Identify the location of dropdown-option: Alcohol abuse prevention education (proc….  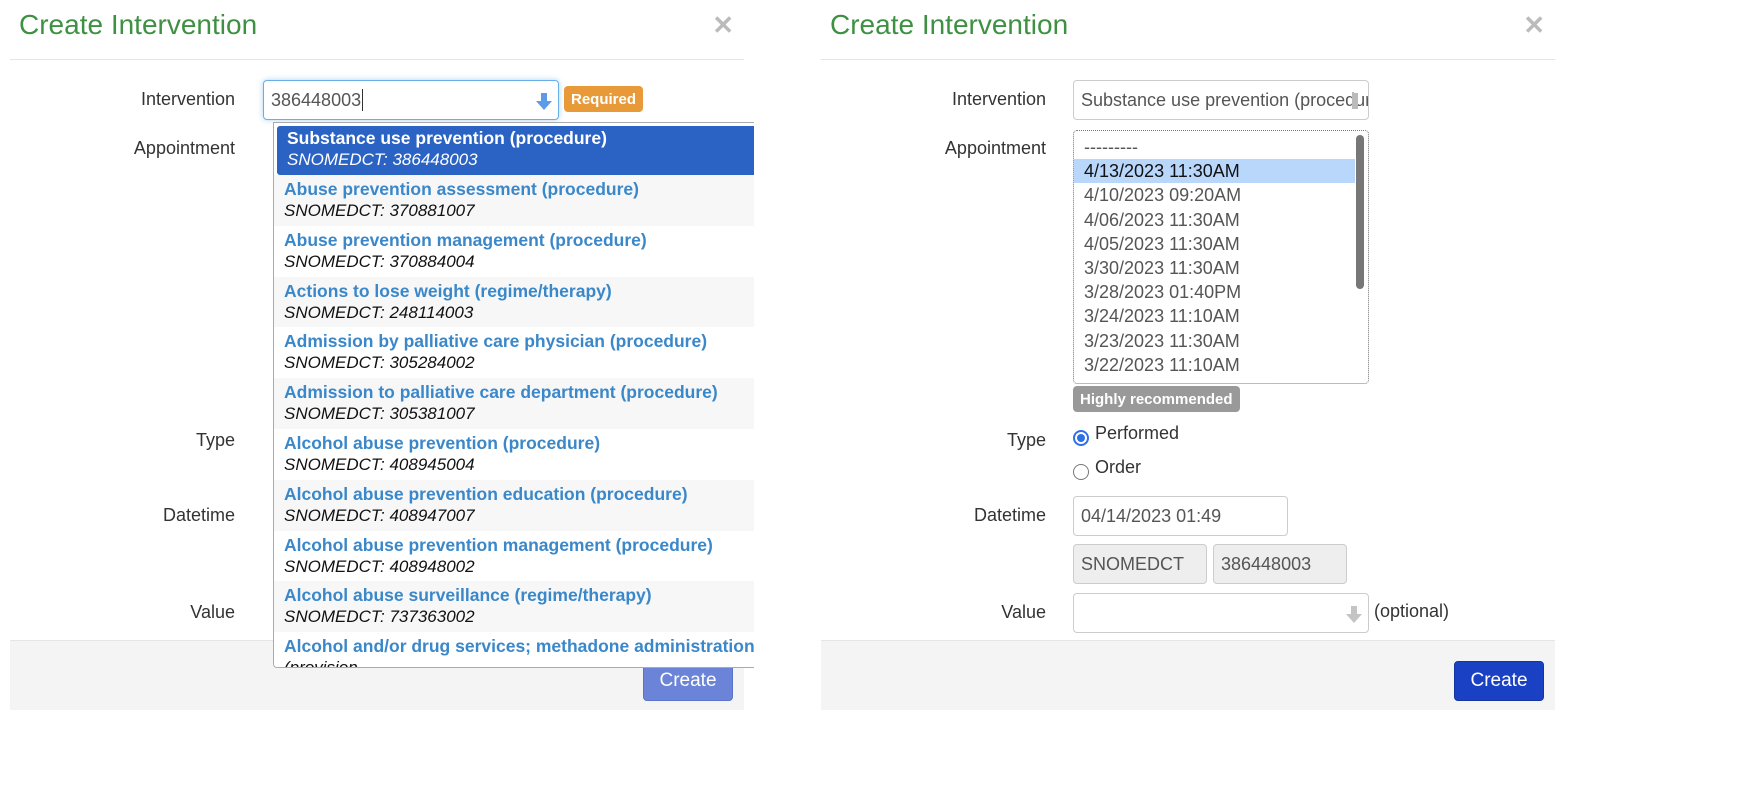
(514, 505).